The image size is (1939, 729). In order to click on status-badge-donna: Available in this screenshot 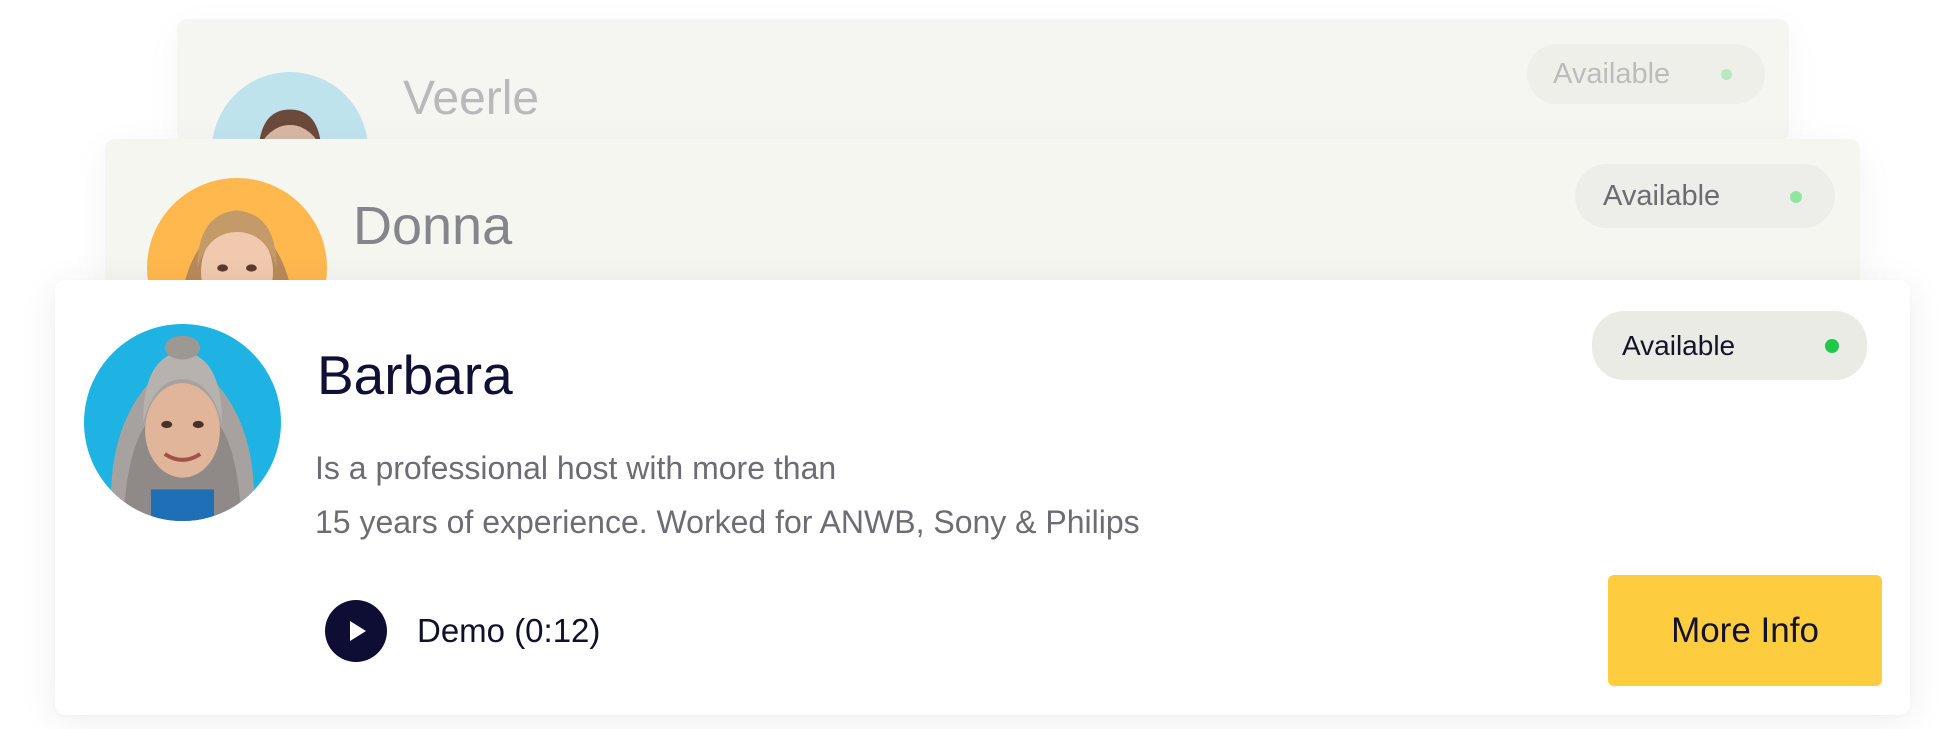, I will do `click(1705, 196)`.